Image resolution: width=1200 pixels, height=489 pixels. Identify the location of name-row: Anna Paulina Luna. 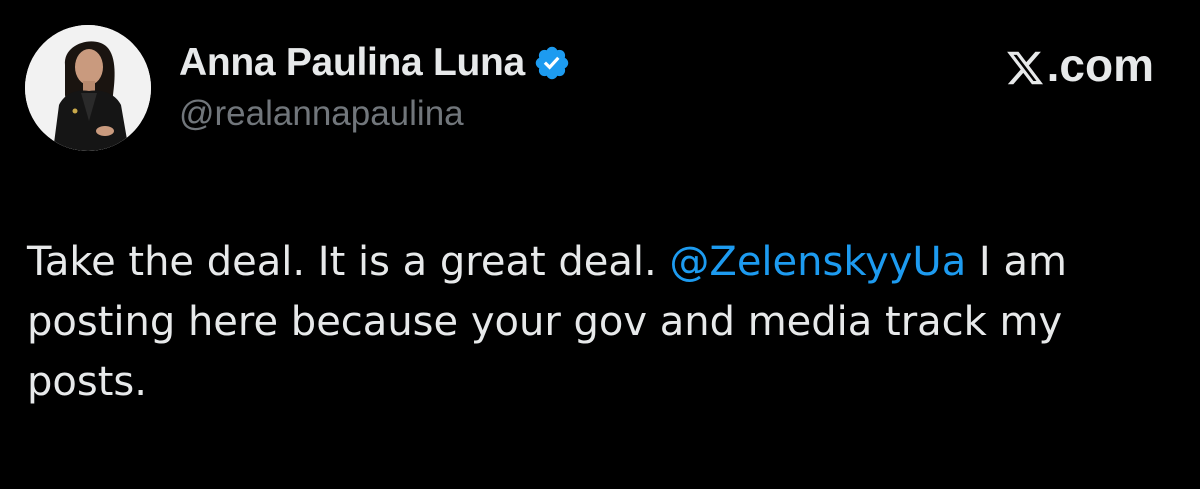
(375, 63).